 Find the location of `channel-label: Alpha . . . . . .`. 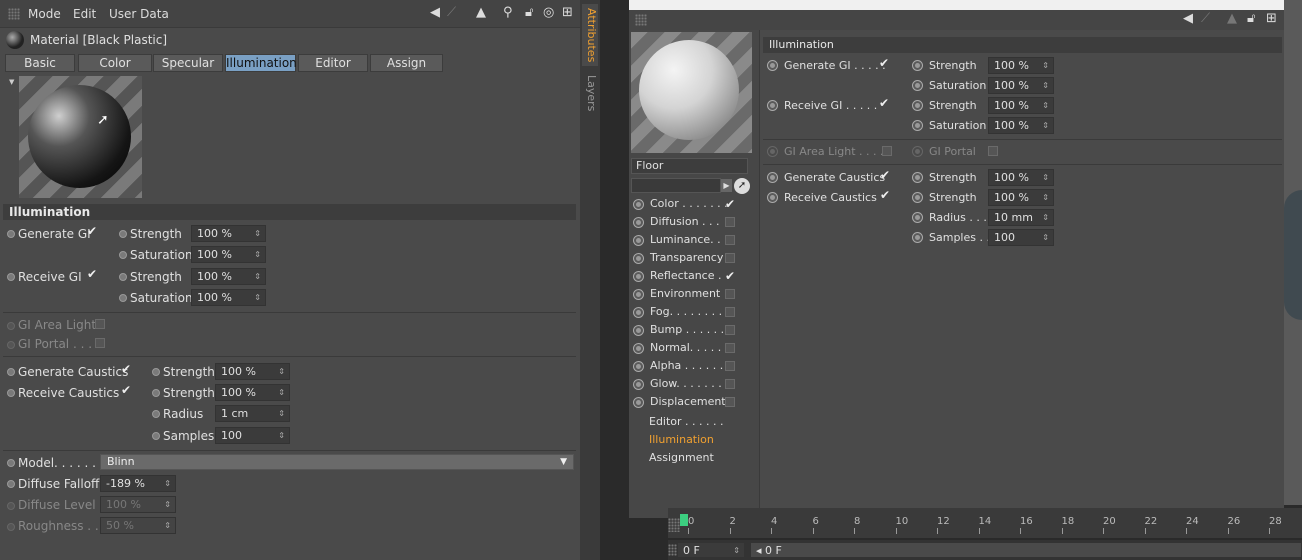

channel-label: Alpha . . . . . . is located at coordinates (686, 365).